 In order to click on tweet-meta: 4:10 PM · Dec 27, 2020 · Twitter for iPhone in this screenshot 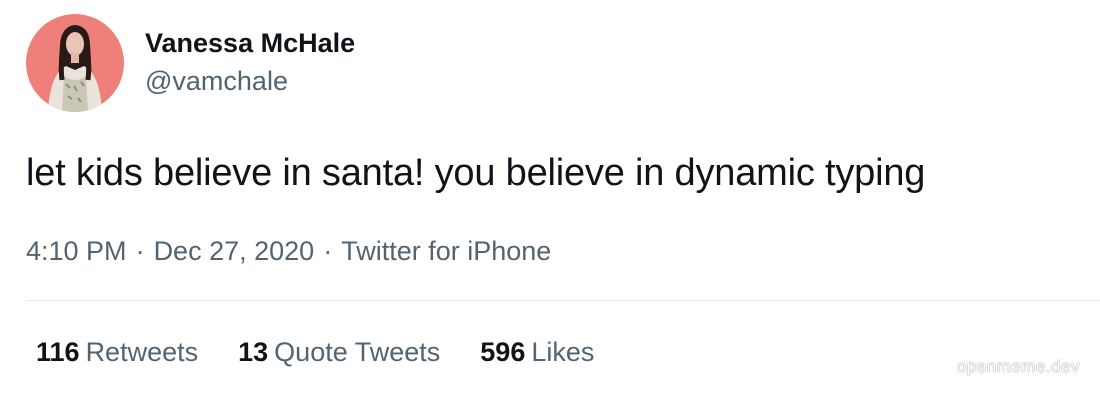, I will do `click(288, 251)`.